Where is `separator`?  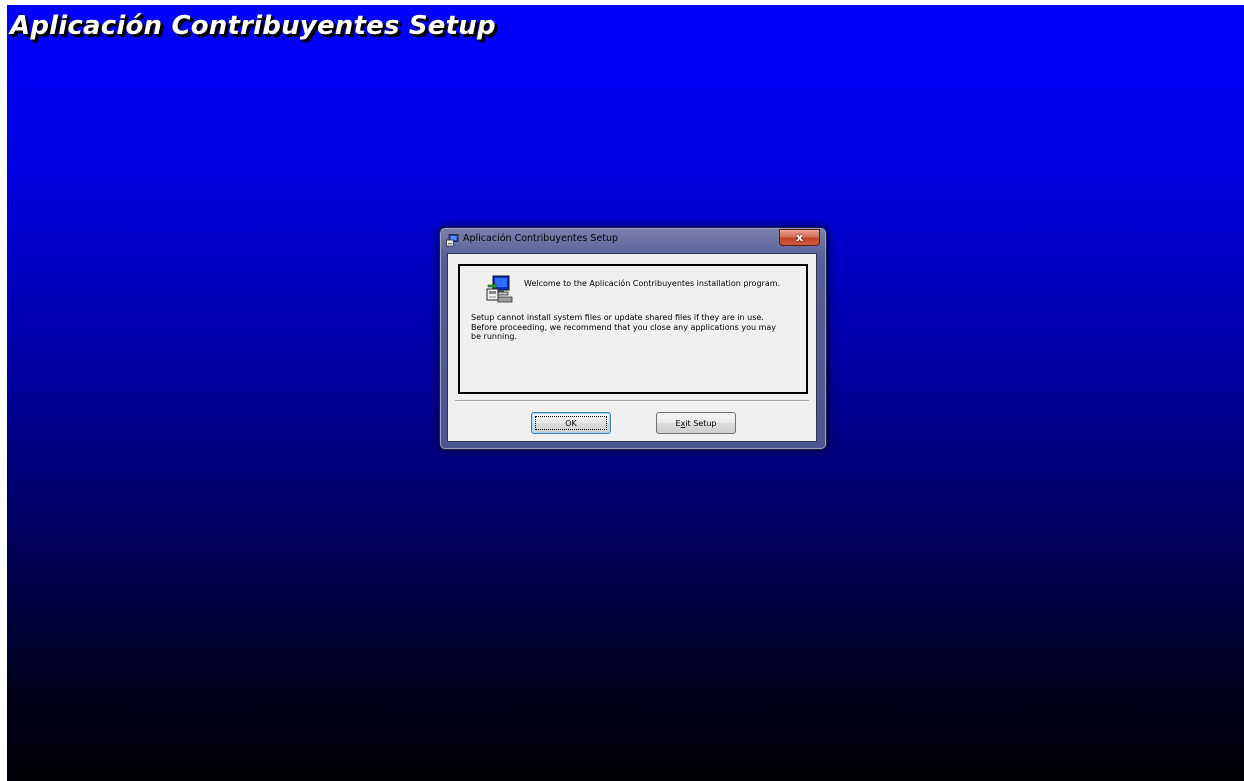 separator is located at coordinates (632, 401).